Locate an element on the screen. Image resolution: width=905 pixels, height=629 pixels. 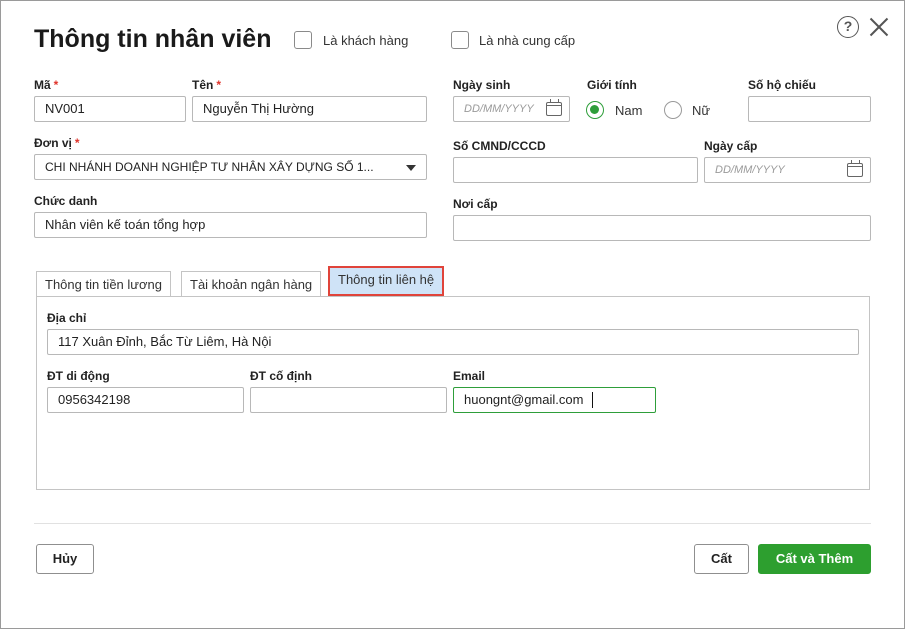
tab-contact-info: Thông tin liên hệ is located at coordinates (386, 281).